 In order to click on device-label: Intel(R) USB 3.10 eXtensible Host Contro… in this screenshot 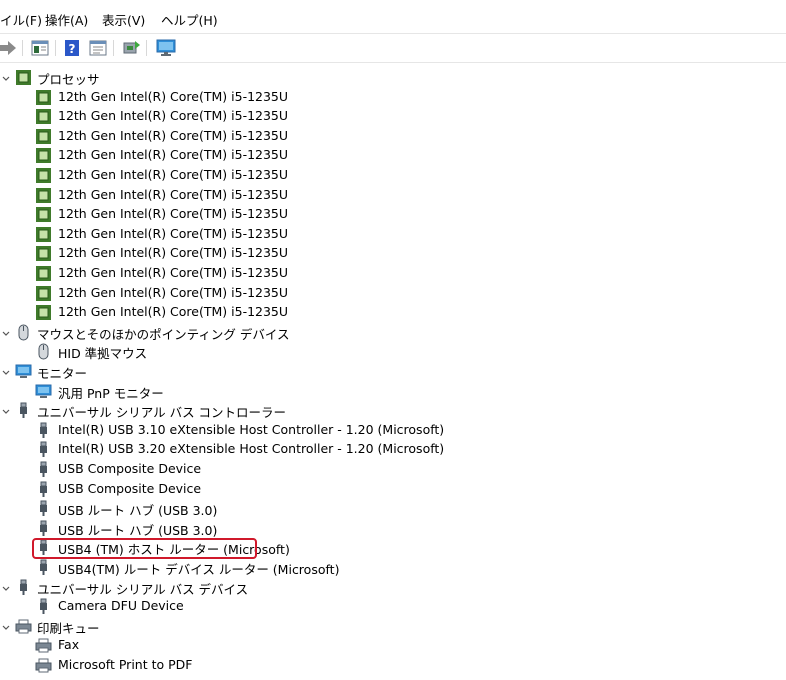, I will do `click(251, 429)`.